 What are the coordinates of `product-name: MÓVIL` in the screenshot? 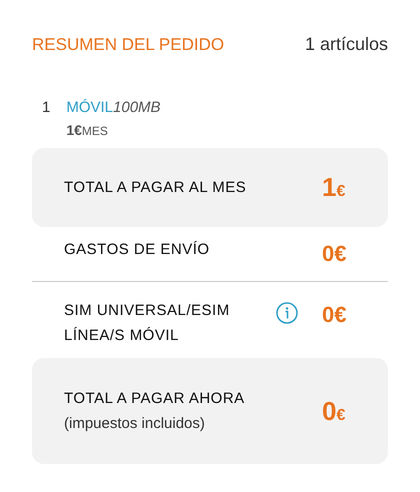 It's located at (90, 107).